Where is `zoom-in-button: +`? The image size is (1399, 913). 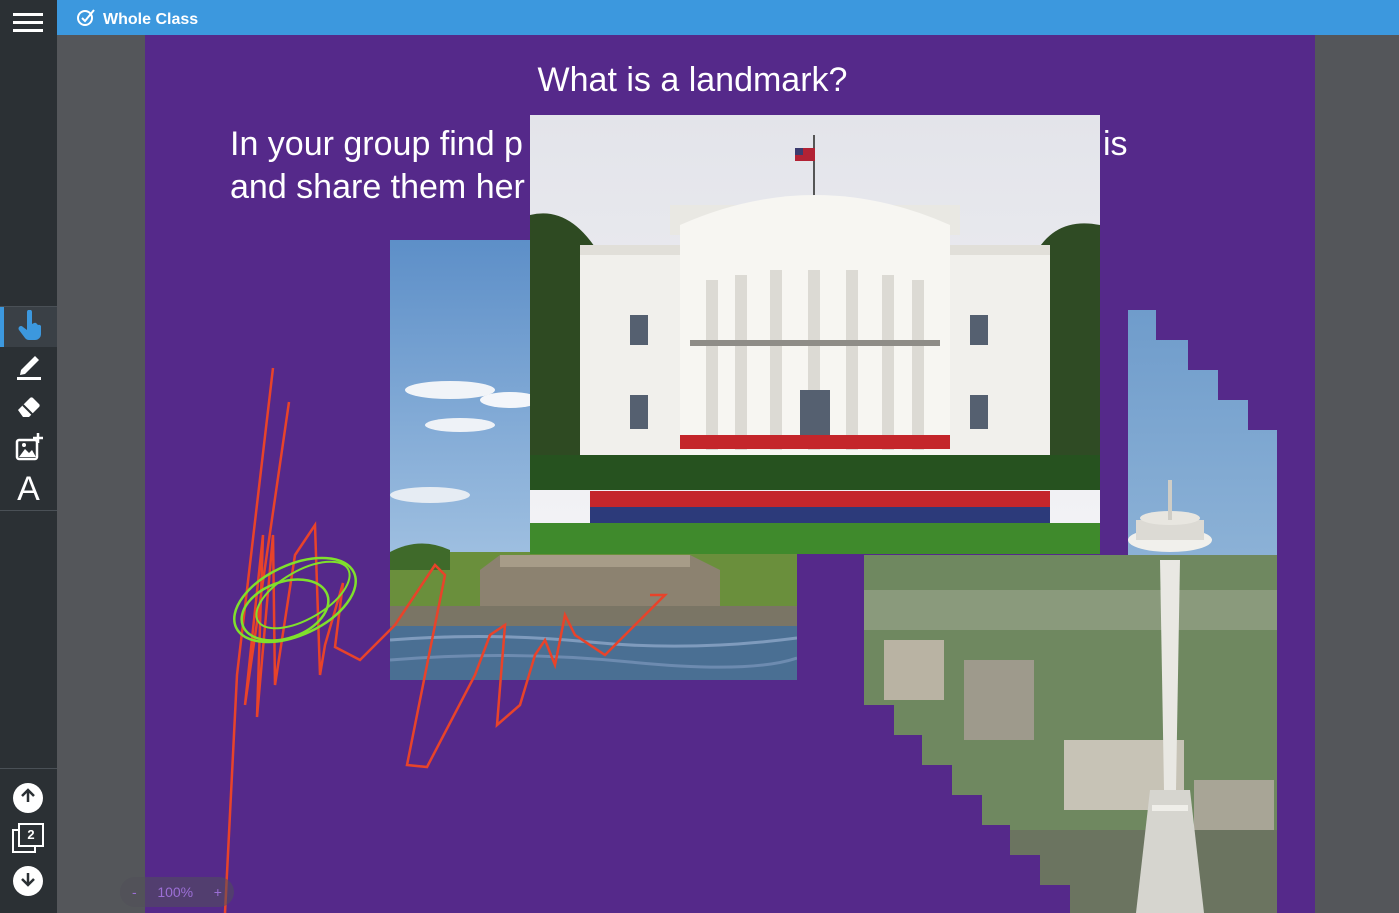
zoom-in-button: + is located at coordinates (218, 892).